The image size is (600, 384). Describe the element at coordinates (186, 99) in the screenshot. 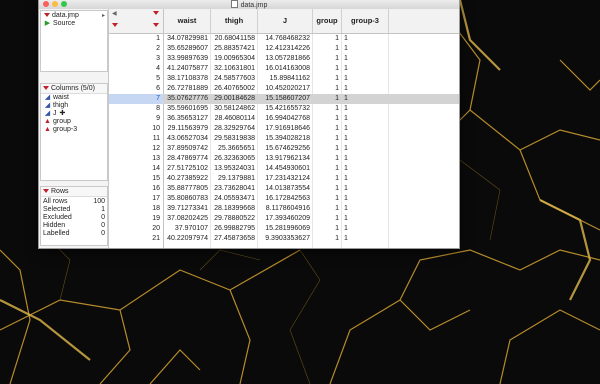

I see `data-cell-waist: 35.07627776` at that location.